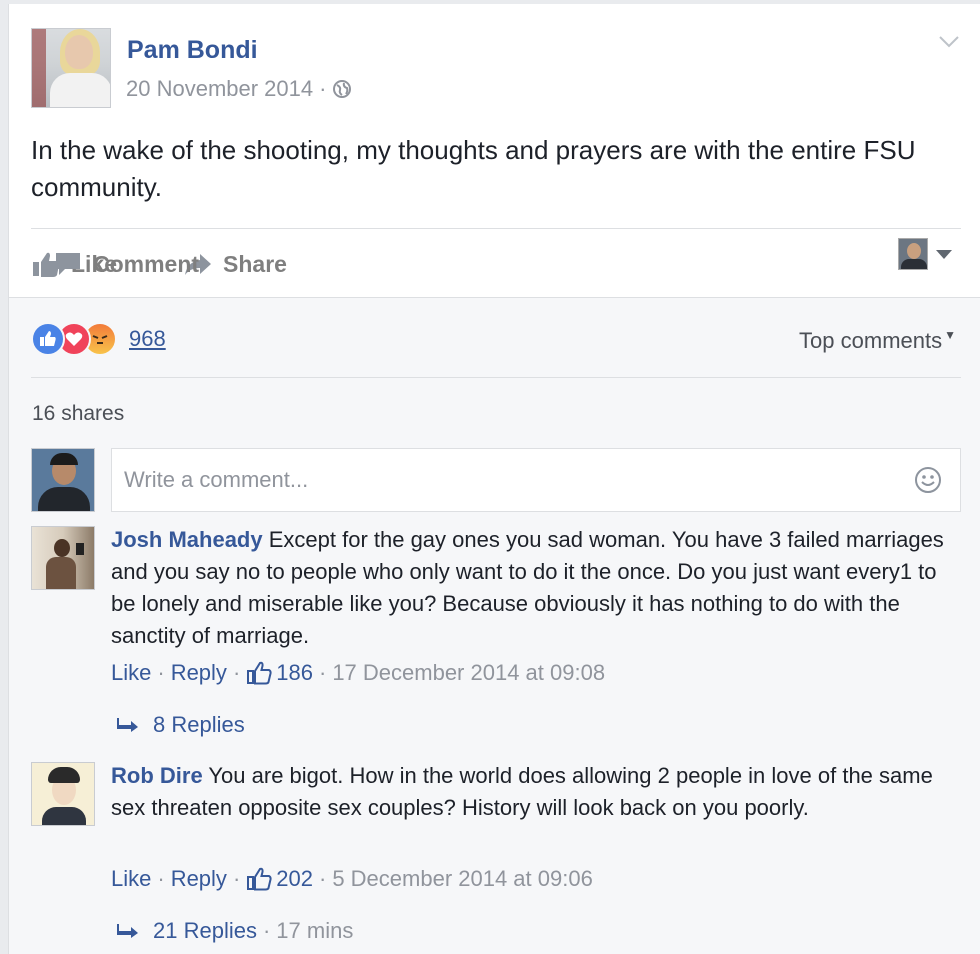 Image resolution: width=980 pixels, height=954 pixels. What do you see at coordinates (147, 339) in the screenshot?
I see `reaction-count: 968` at bounding box center [147, 339].